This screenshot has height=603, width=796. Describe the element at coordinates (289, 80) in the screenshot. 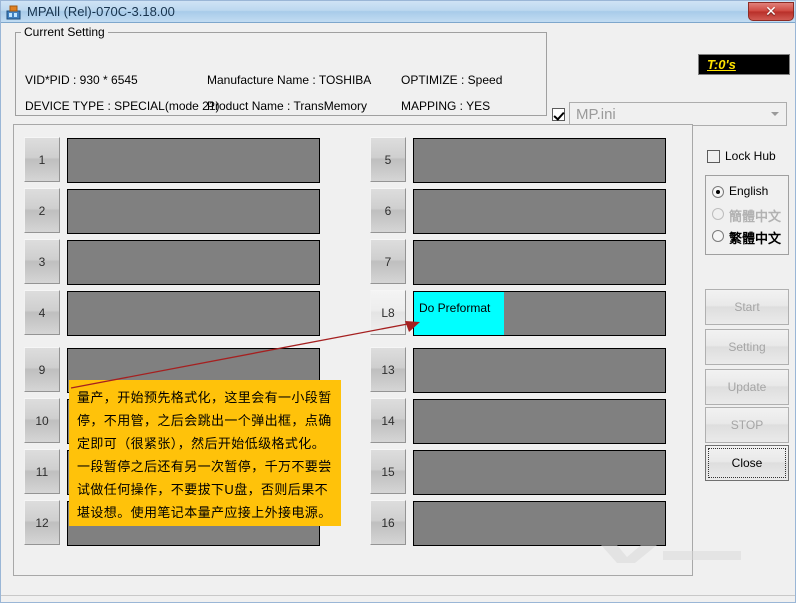

I see `manufacture-name-value: Manufacture Name : TOSHIBA` at that location.